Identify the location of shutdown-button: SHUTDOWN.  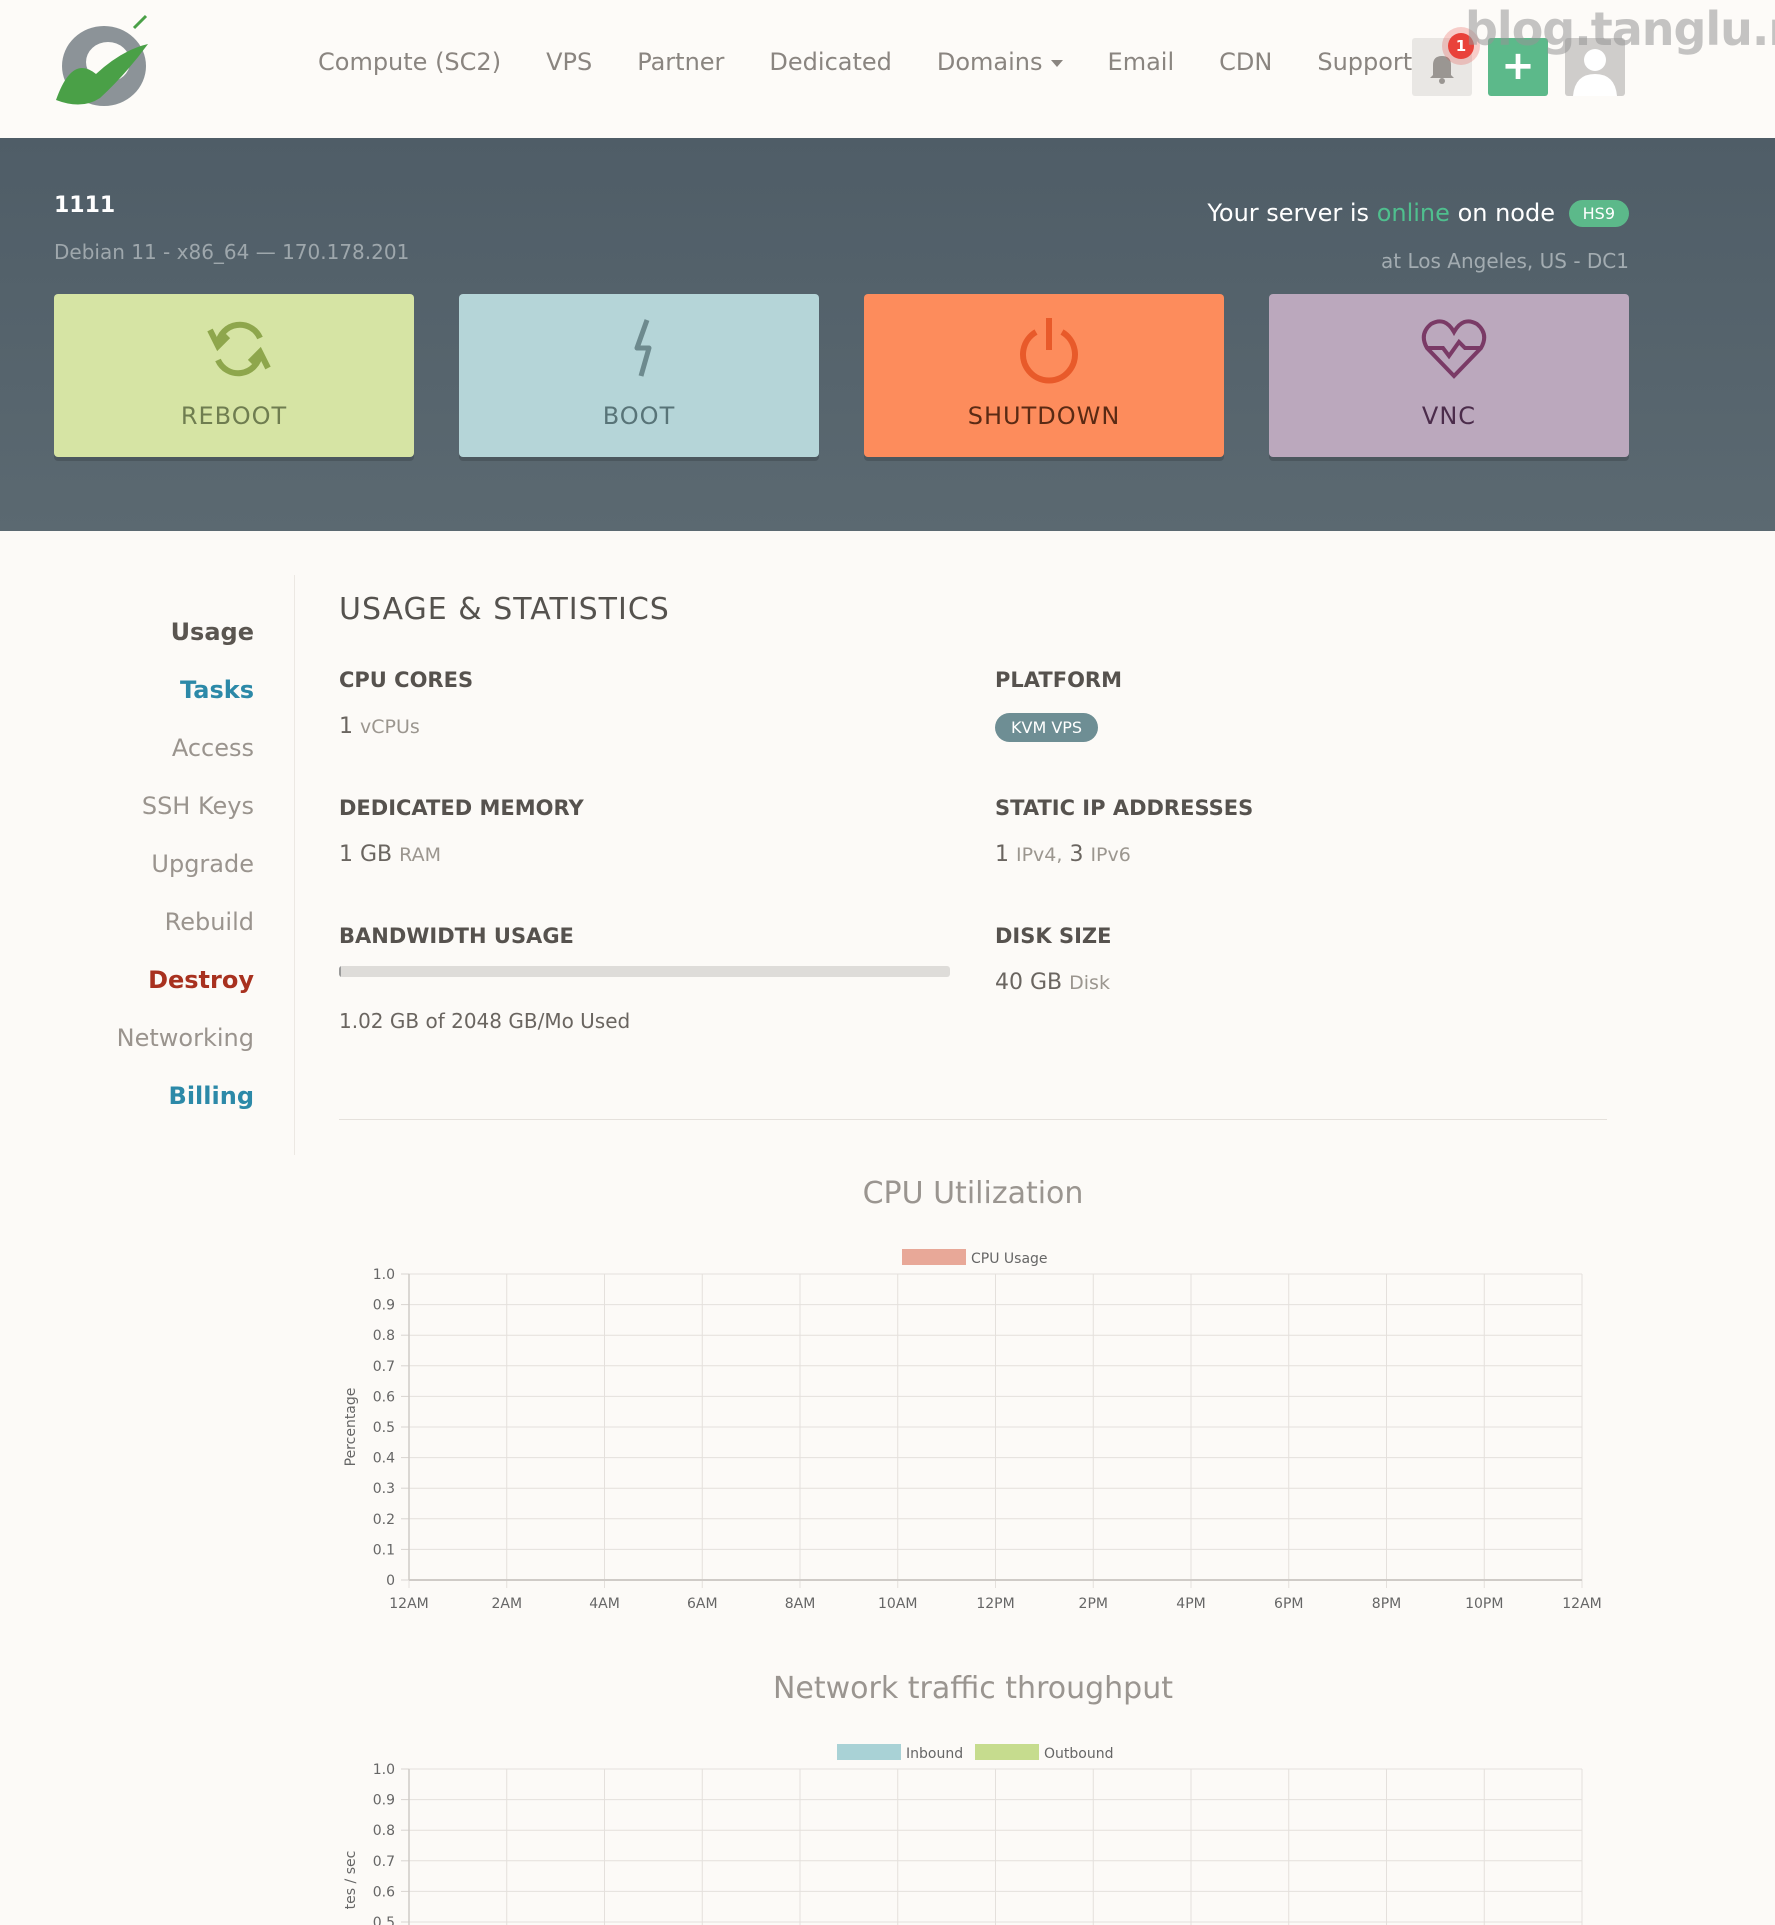
(1044, 375).